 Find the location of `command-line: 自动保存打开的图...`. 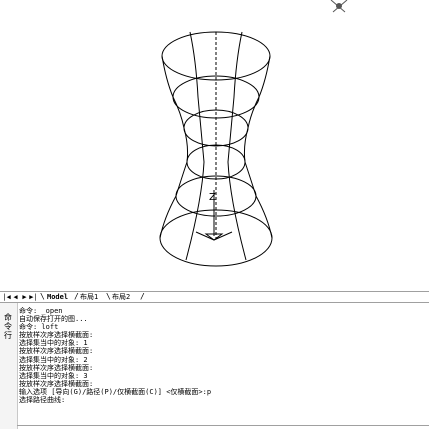

command-line: 自动保存打开的图... is located at coordinates (53, 319).